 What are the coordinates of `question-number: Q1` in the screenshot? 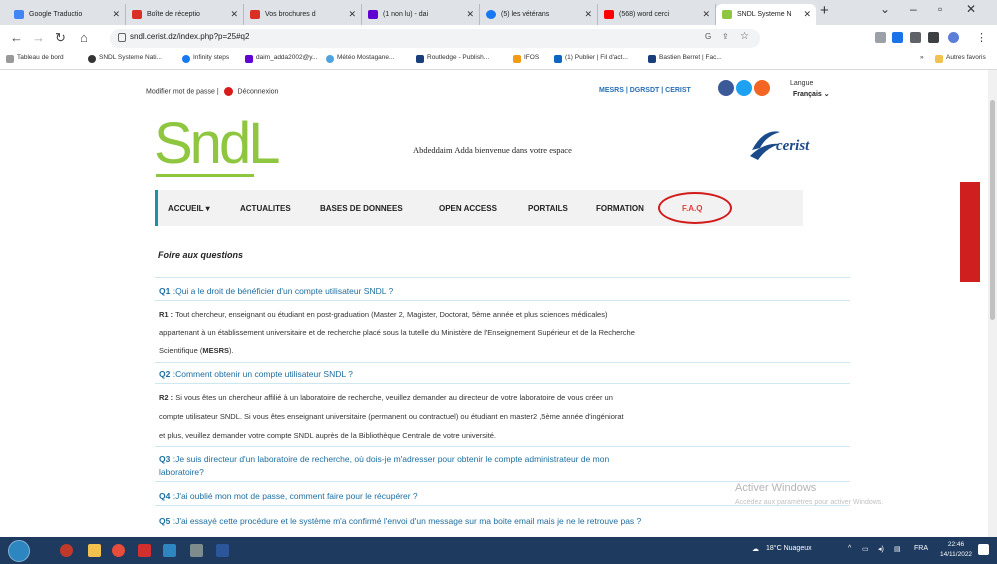 It's located at (165, 291).